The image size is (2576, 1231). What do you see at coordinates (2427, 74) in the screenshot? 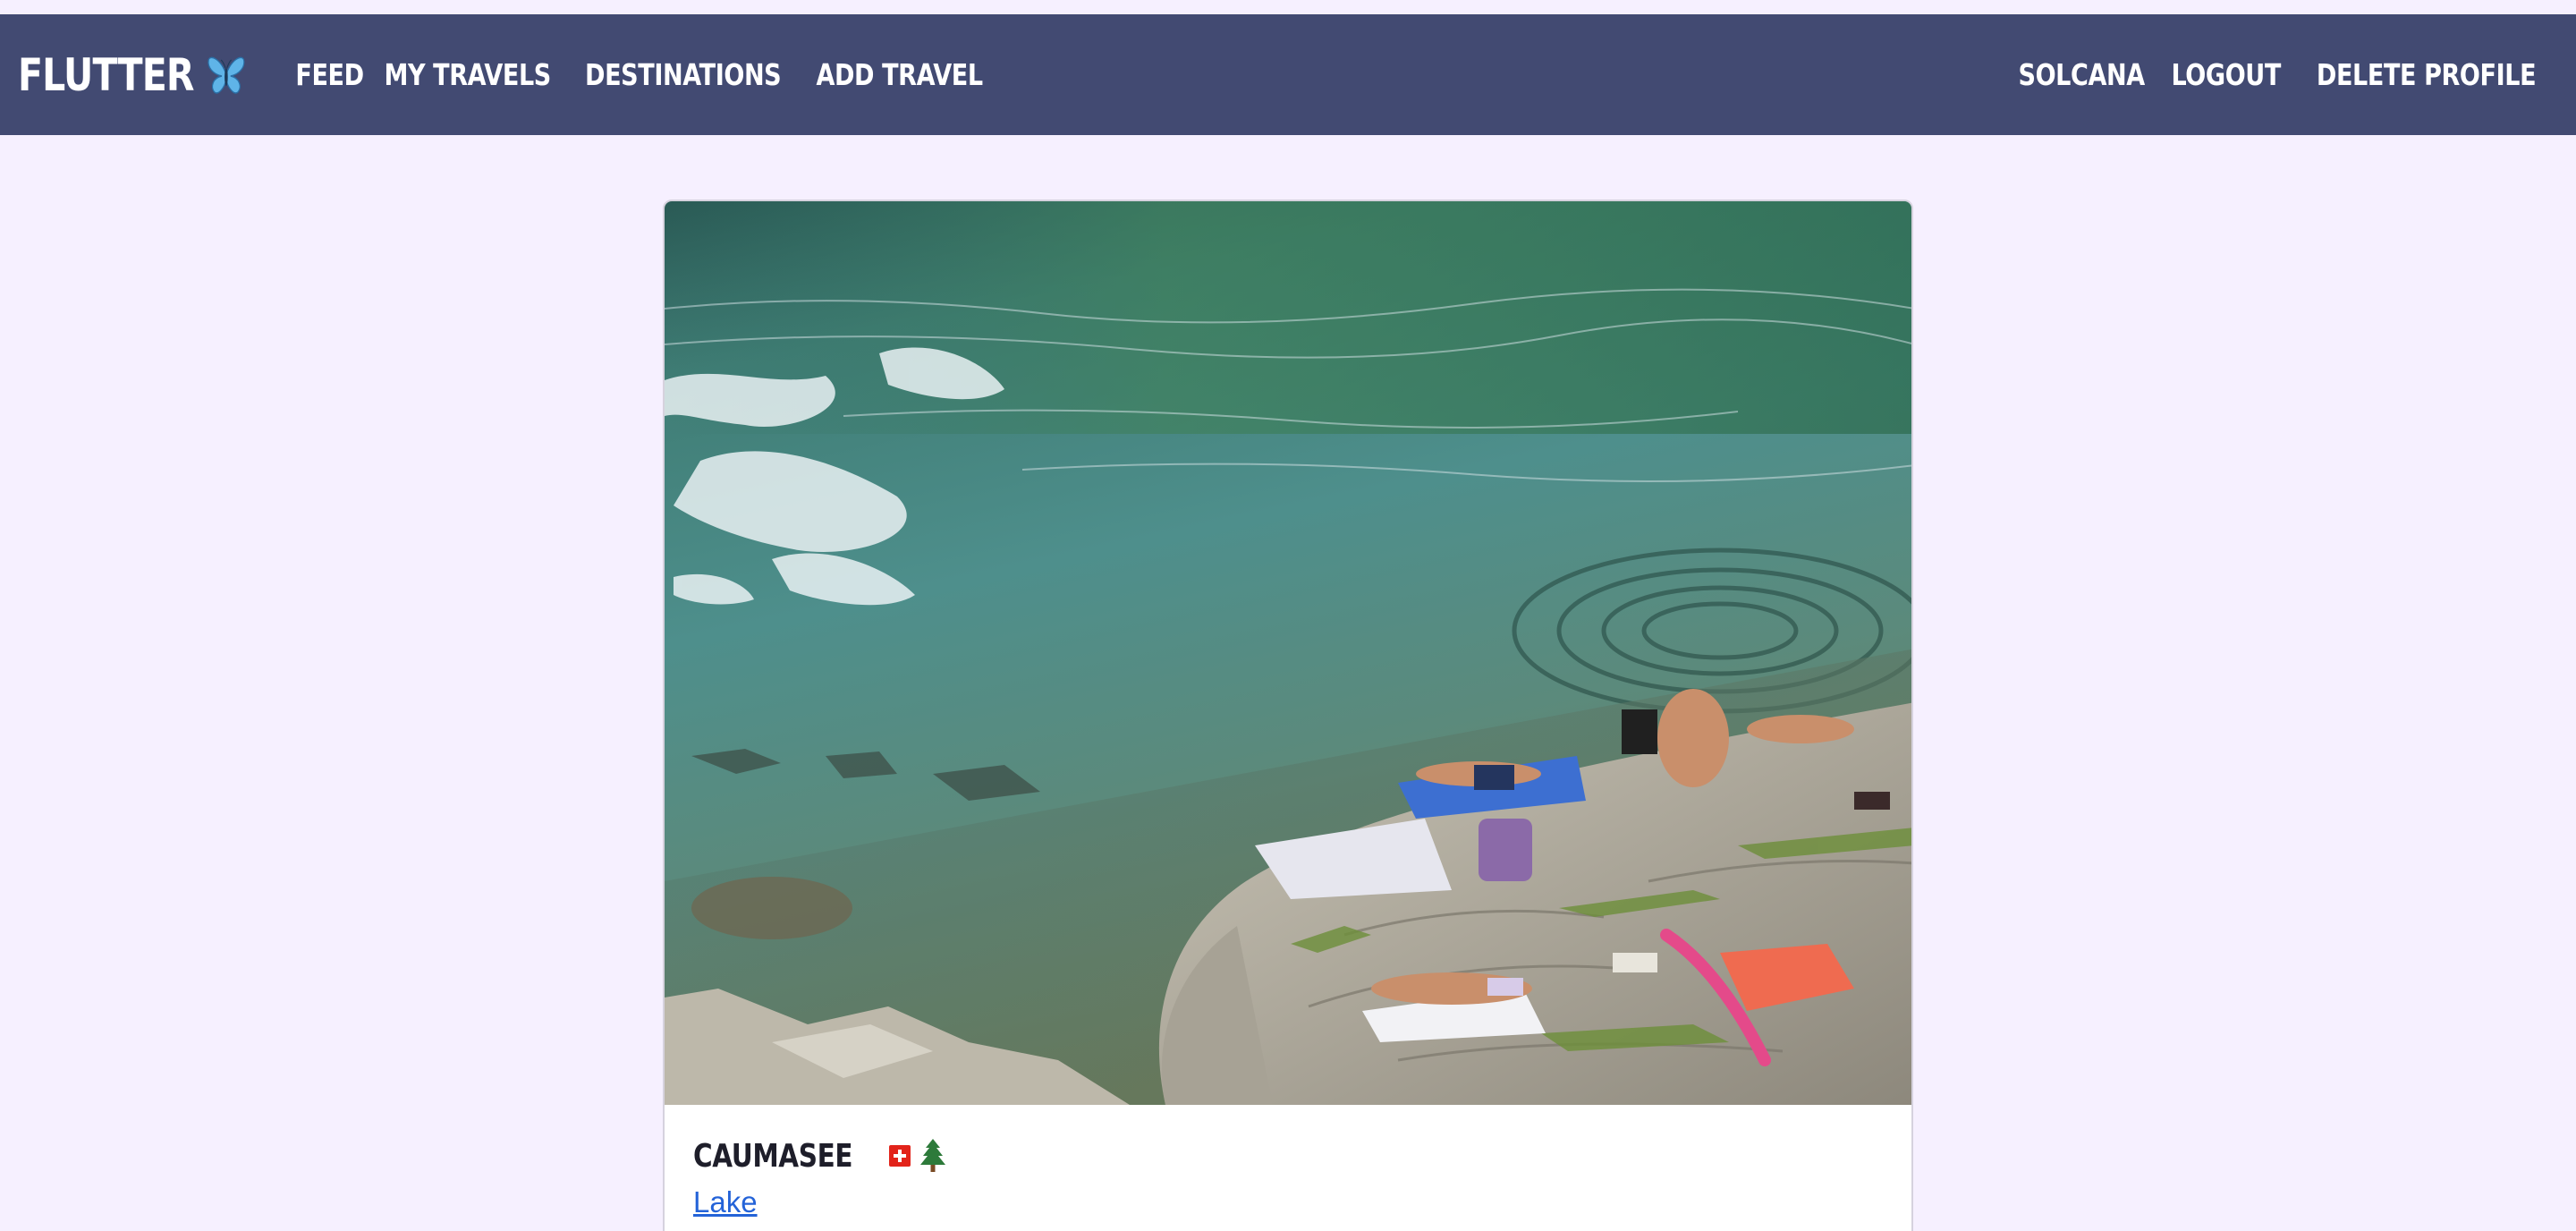
I see `nav-delete-profile-link: DELETE PROFILE` at bounding box center [2427, 74].